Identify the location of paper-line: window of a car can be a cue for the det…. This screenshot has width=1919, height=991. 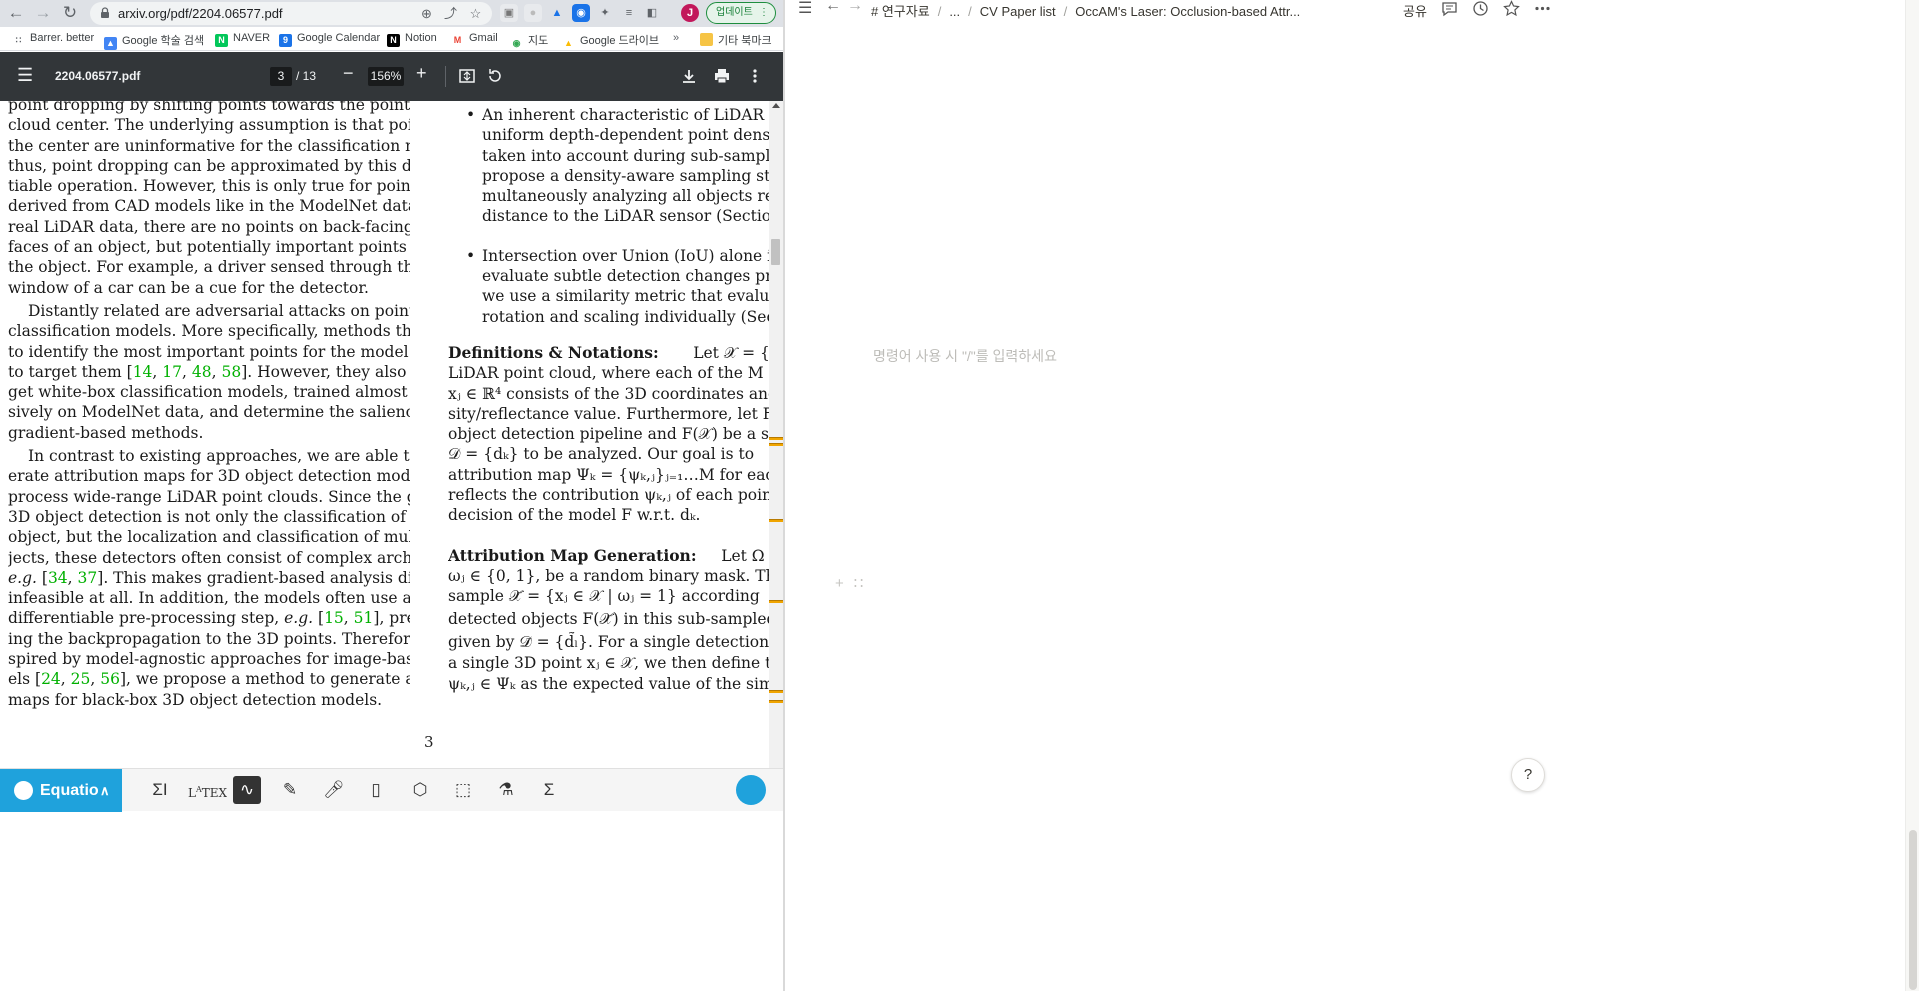
(188, 287).